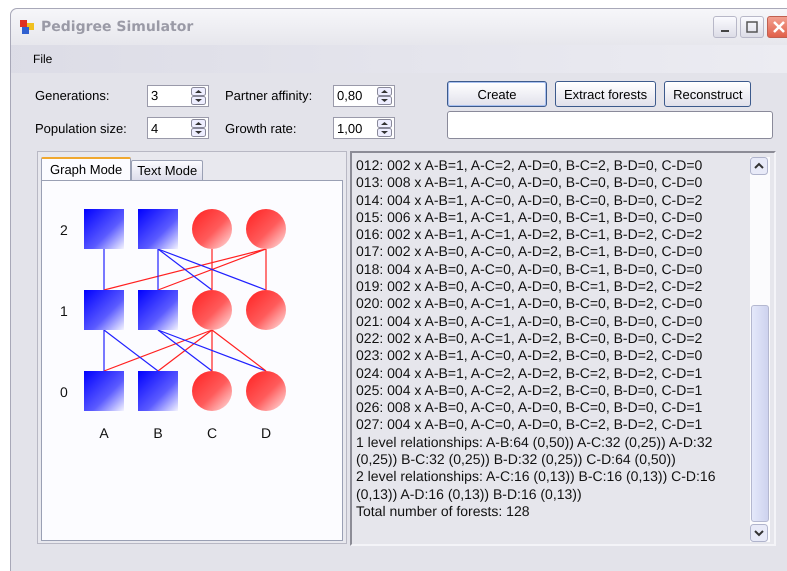 This screenshot has height=571, width=787. Describe the element at coordinates (759, 166) in the screenshot. I see `scroll-up-icon` at that location.